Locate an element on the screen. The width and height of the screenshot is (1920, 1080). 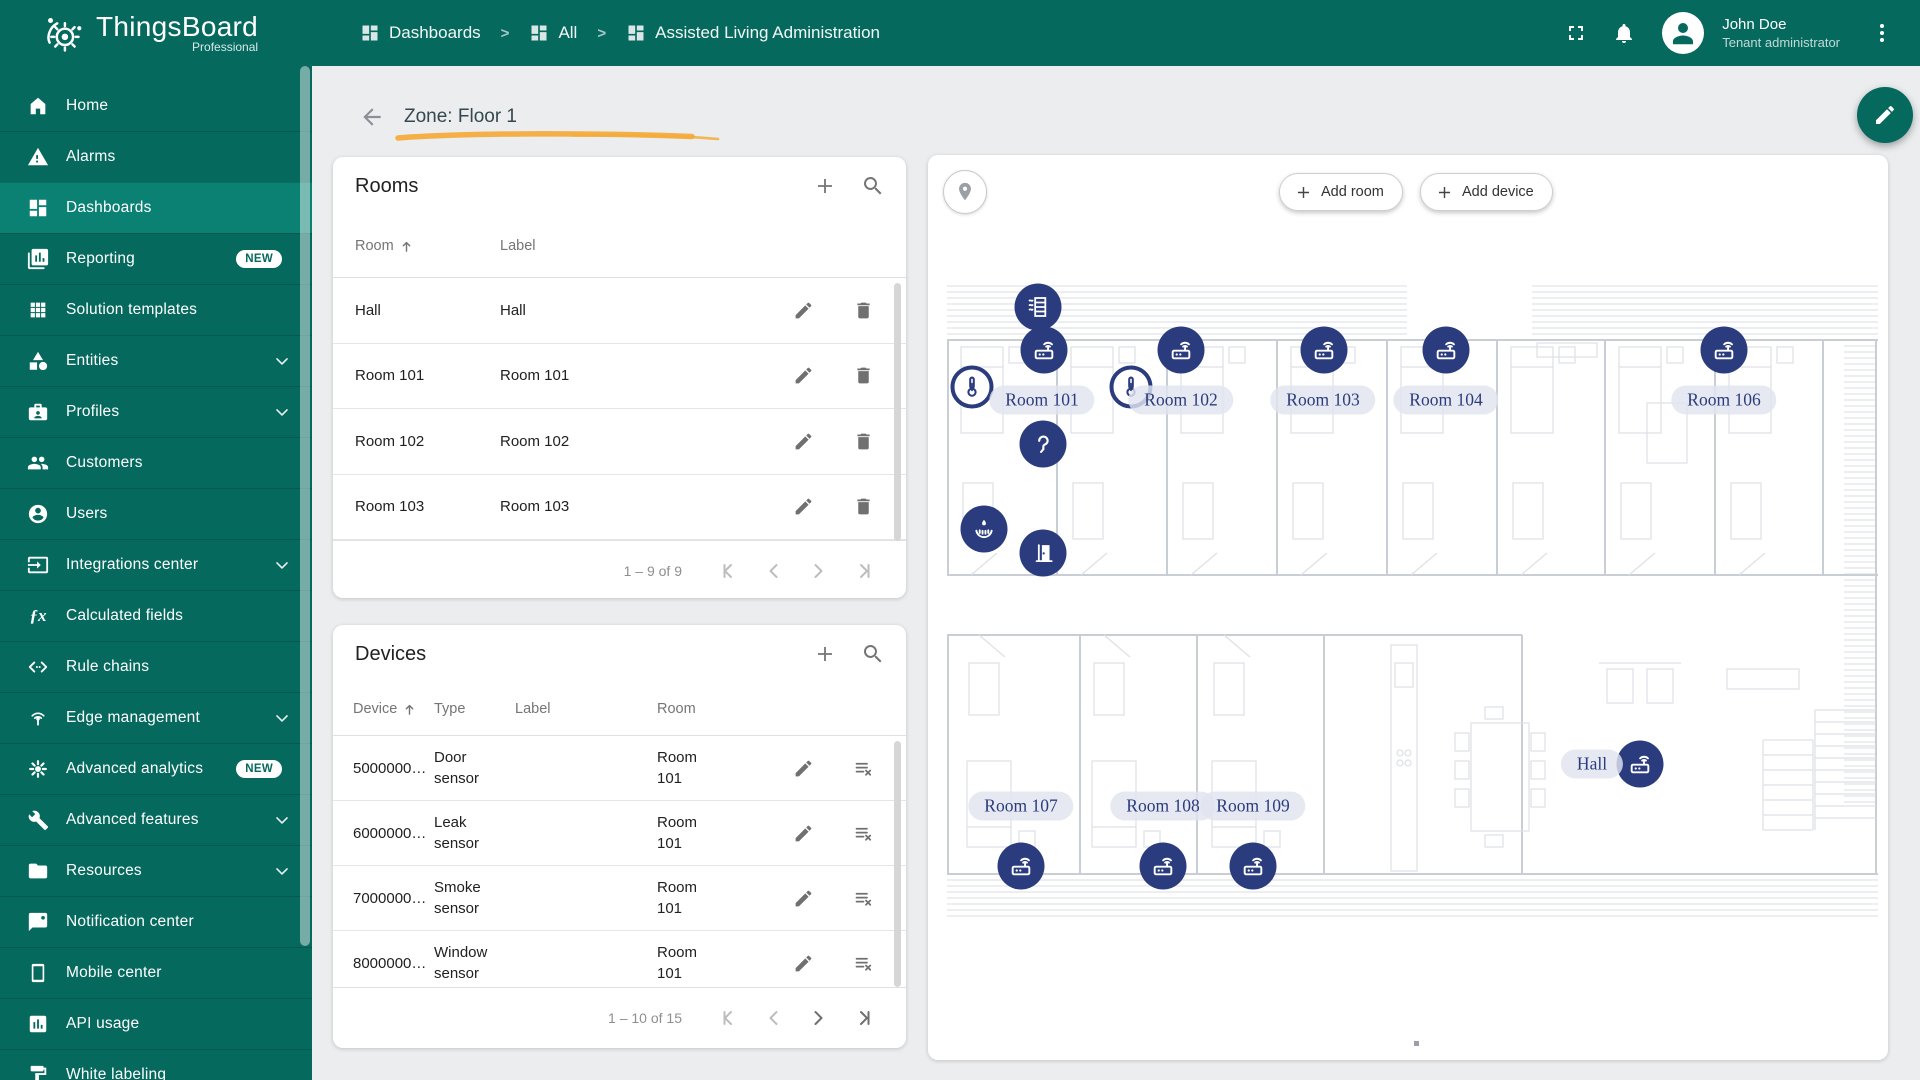
sidebar-item-advanced-features: Advanced features is located at coordinates (156, 819).